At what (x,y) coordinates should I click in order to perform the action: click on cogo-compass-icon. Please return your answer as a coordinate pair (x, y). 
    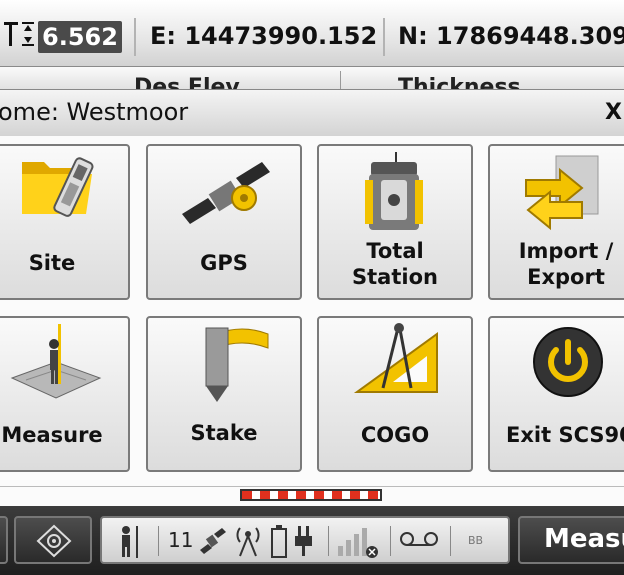
    Looking at the image, I should click on (395, 358).